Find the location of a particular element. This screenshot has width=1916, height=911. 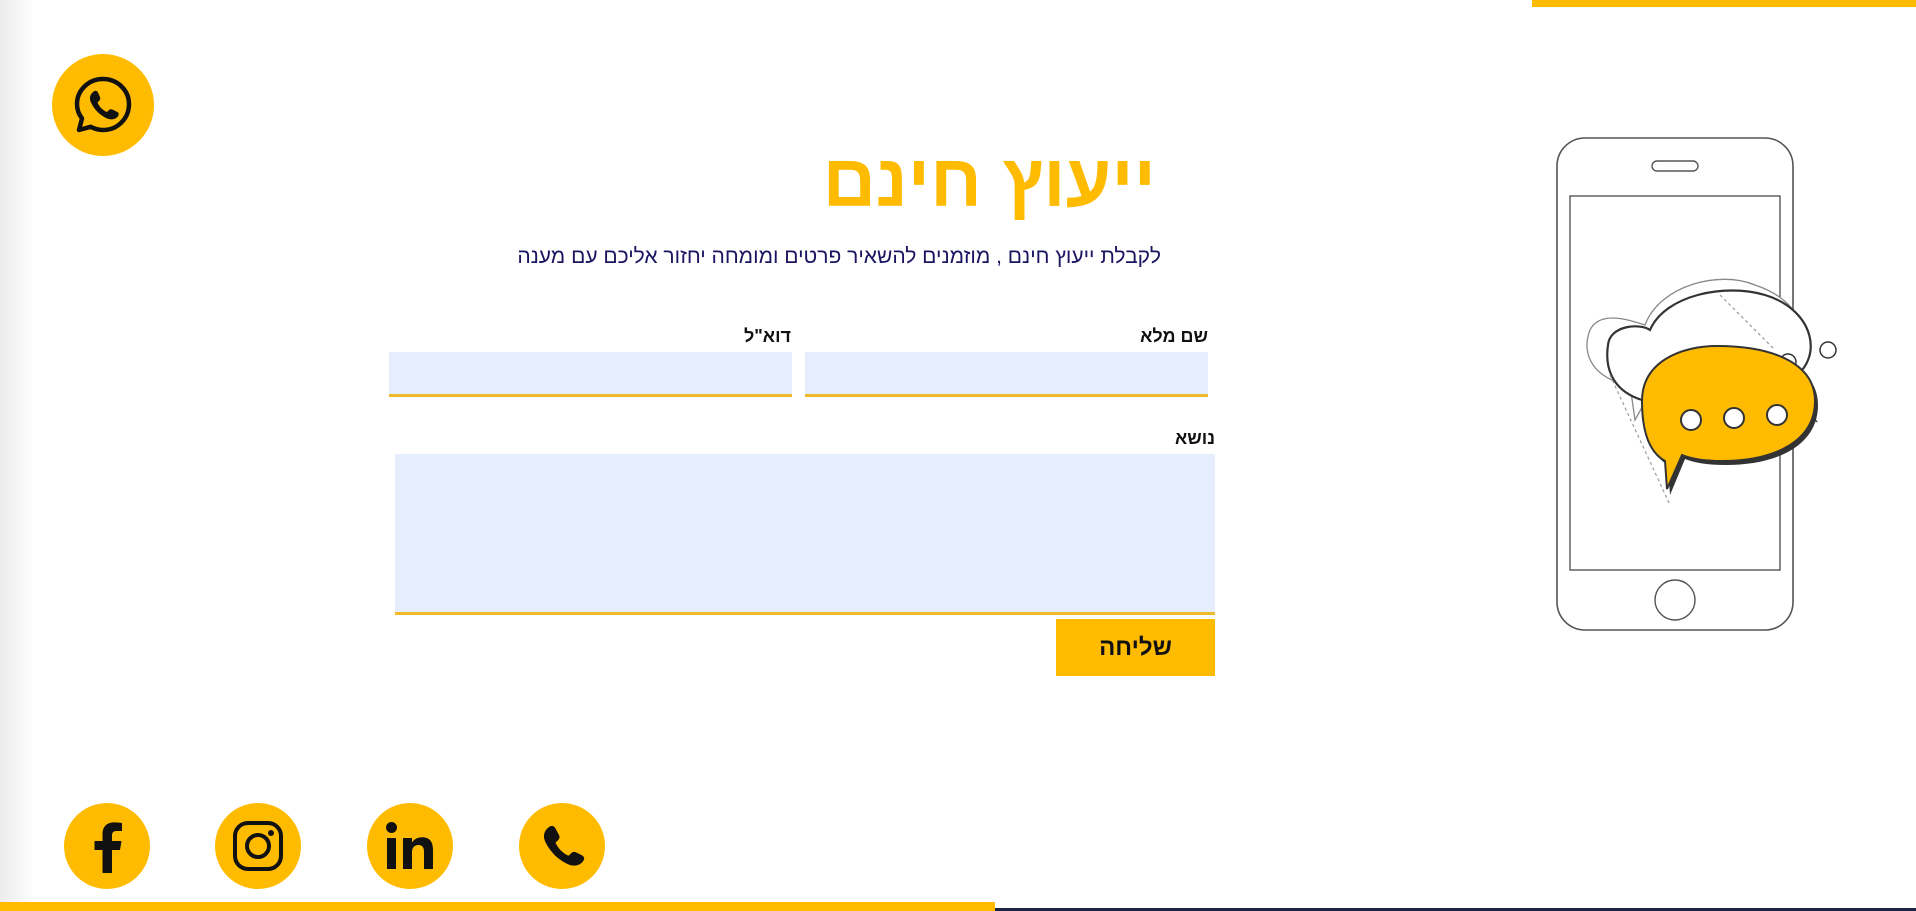

top-accent-bar is located at coordinates (1724, 3).